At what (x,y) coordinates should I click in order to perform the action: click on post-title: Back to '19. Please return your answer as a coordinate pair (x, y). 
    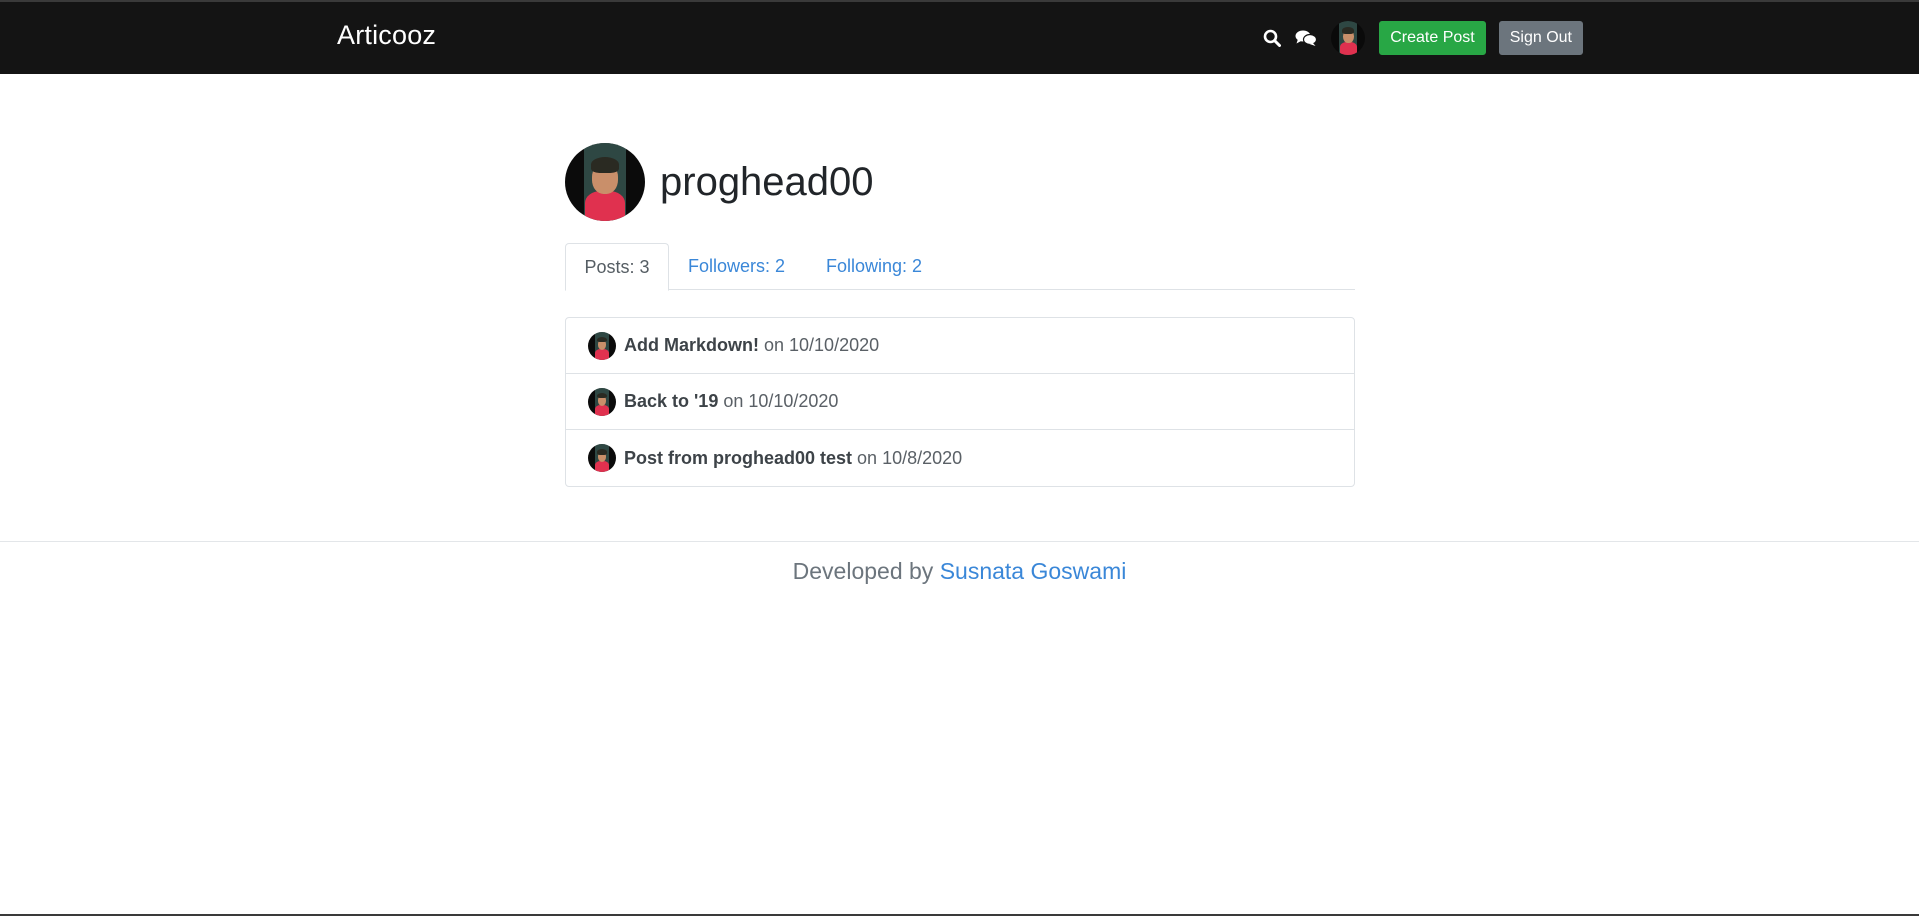
    Looking at the image, I should click on (671, 401).